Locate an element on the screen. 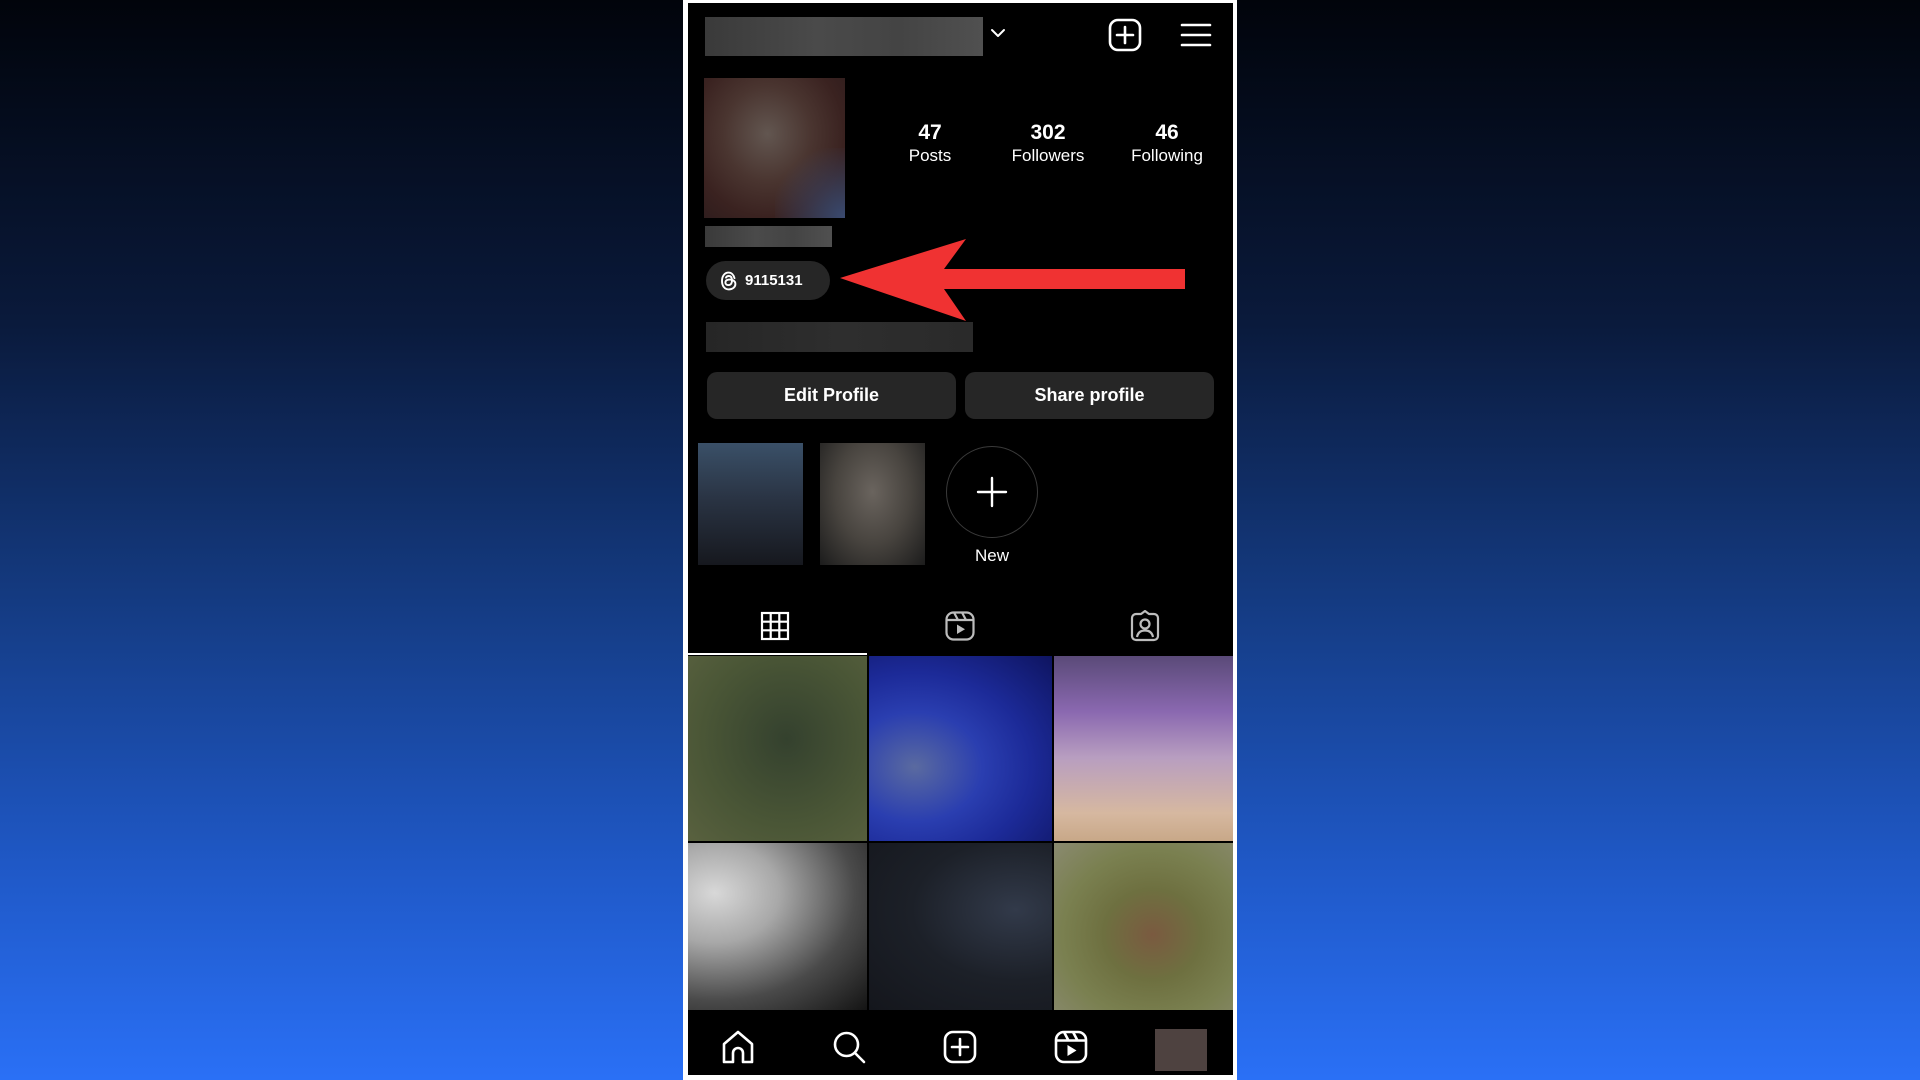  edit-profile-button: Edit Profile is located at coordinates (831, 395).